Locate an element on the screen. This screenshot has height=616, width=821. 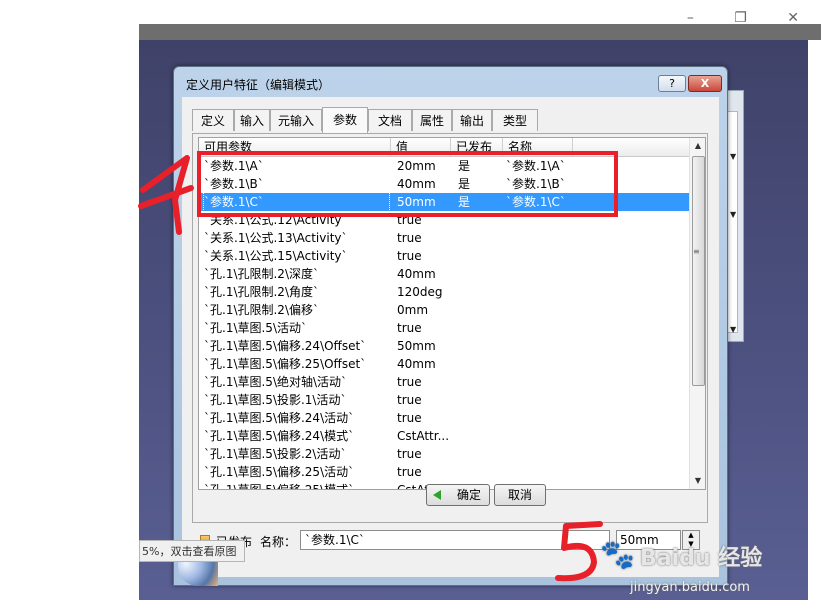
baidu-watermark: 🐾 Baidu 经验 jingyan.baidu.com is located at coordinates (690, 568).